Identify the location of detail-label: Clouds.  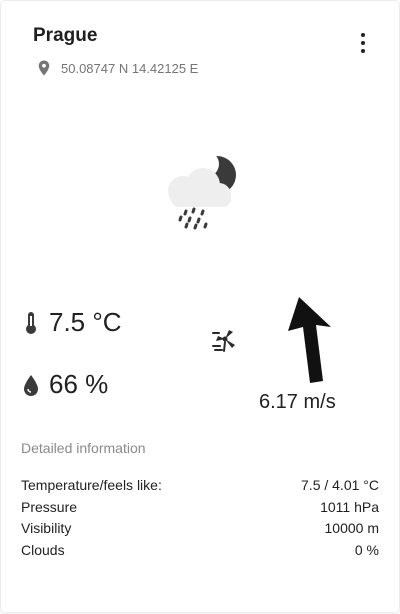
(43, 549).